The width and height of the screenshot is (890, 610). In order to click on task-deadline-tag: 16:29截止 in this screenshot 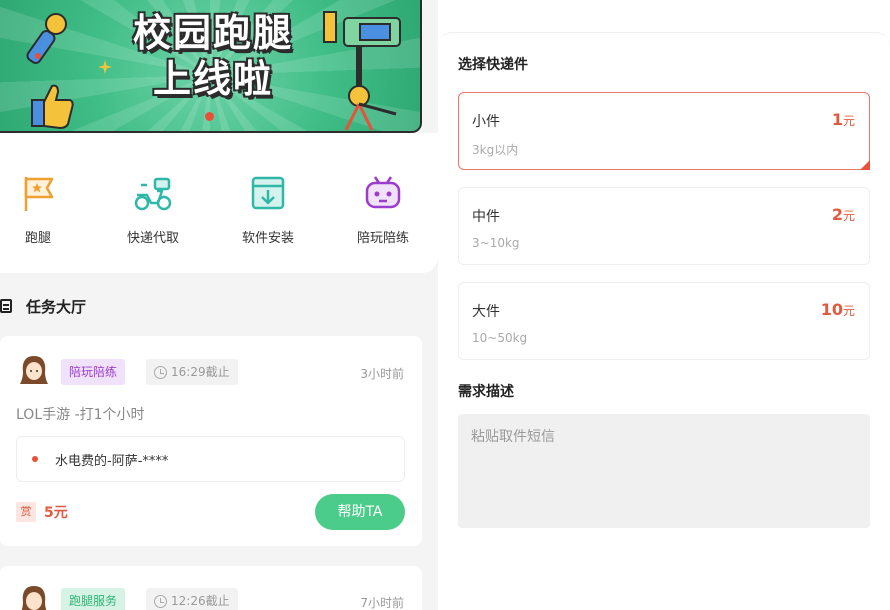, I will do `click(192, 372)`.